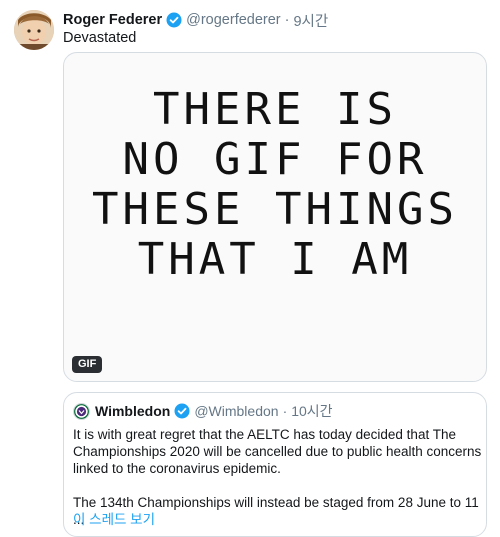 The image size is (500, 537). What do you see at coordinates (114, 518) in the screenshot?
I see `show-thread-link: 이 스레드 보기` at bounding box center [114, 518].